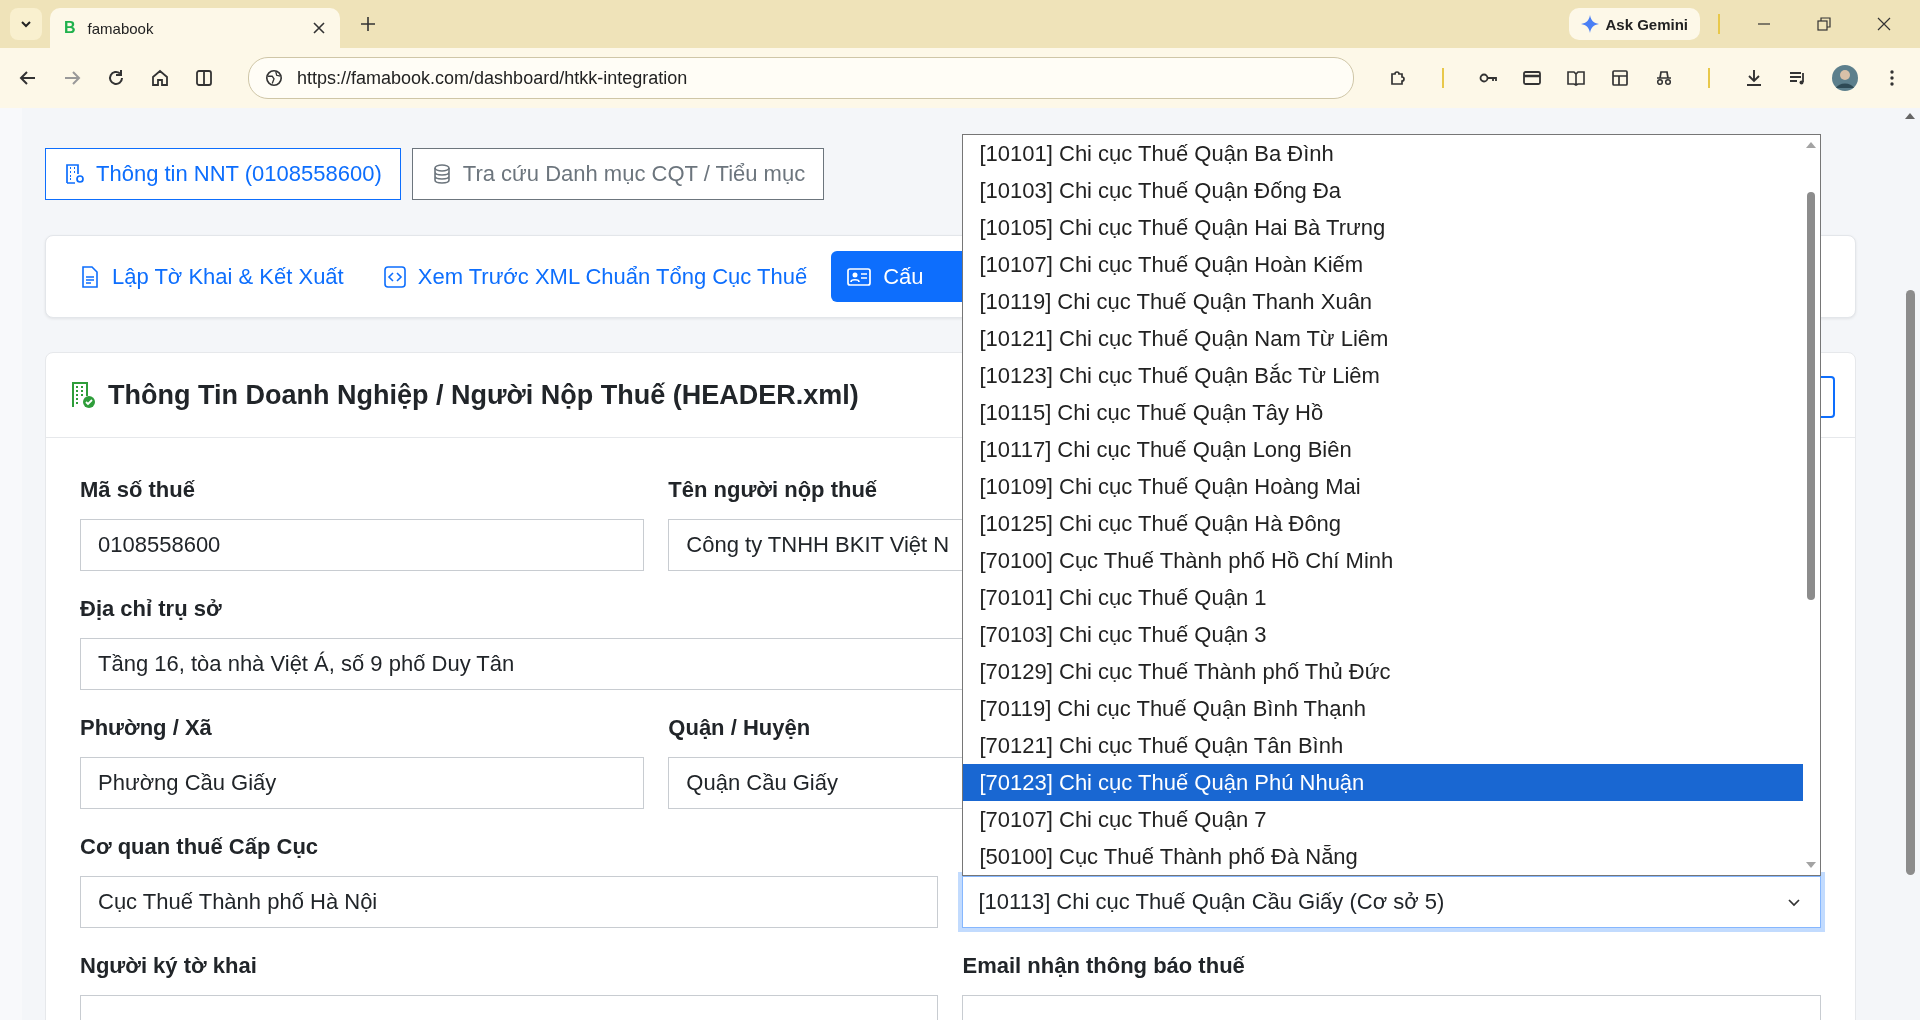  Describe the element at coordinates (146, 728) in the screenshot. I see `field-label: Phường / Xã` at that location.